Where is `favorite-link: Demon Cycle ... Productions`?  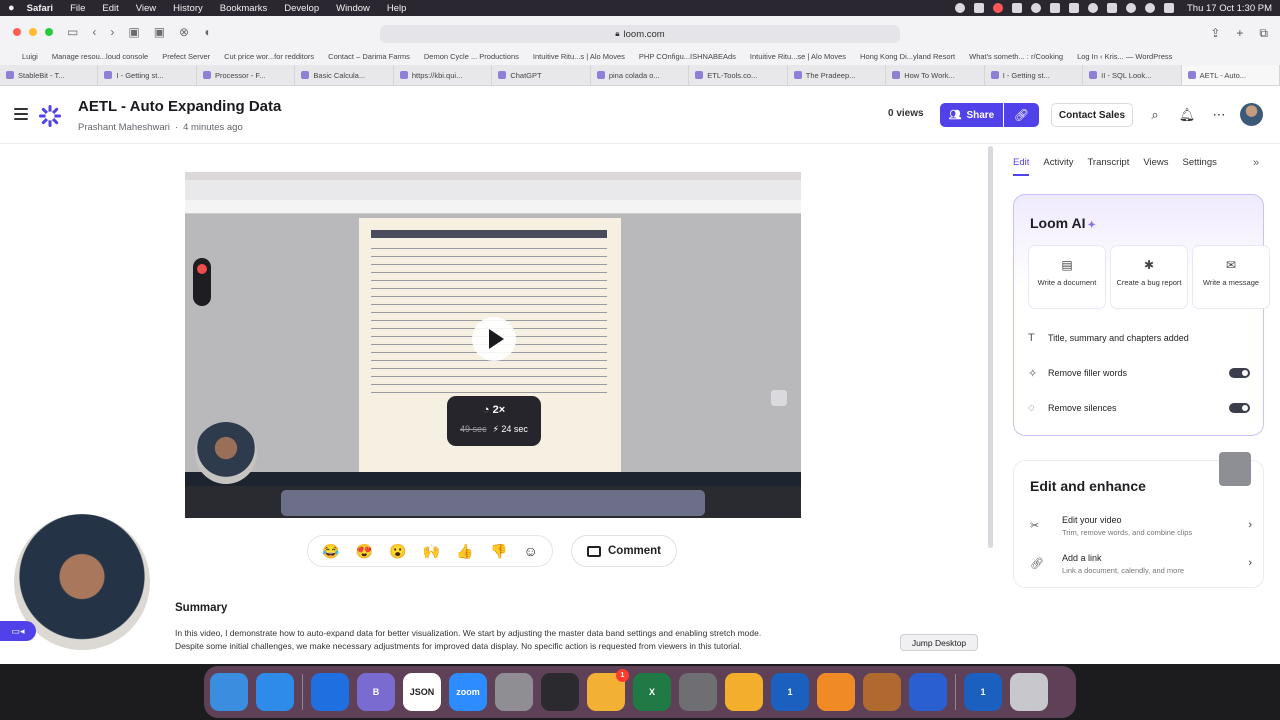 favorite-link: Demon Cycle ... Productions is located at coordinates (471, 56).